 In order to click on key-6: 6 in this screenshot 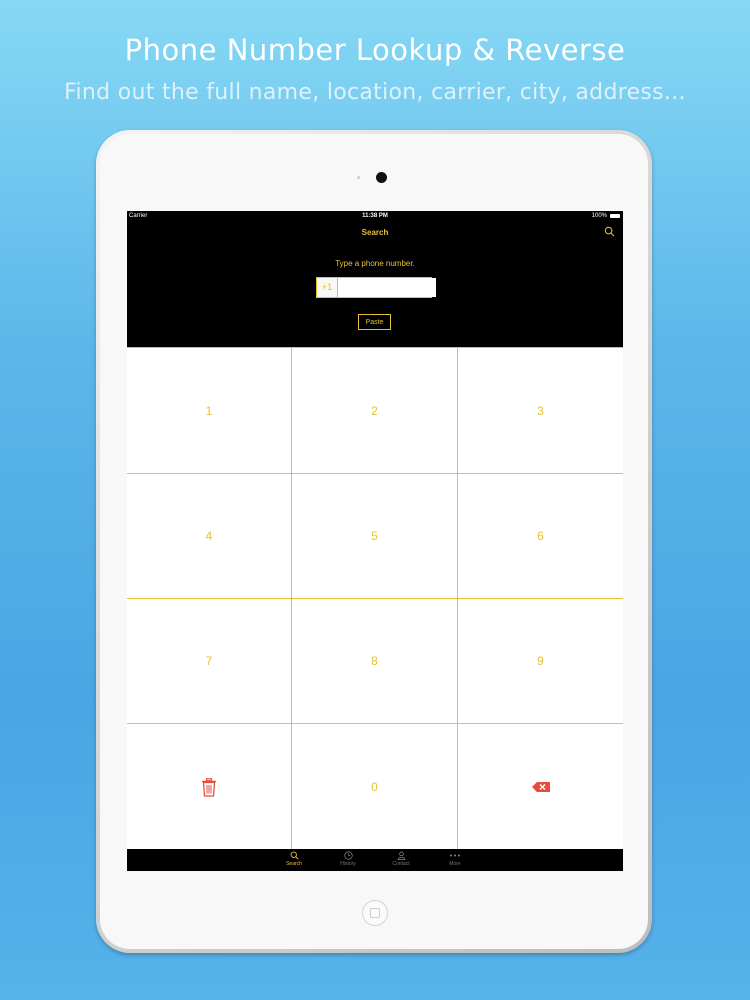, I will do `click(540, 536)`.